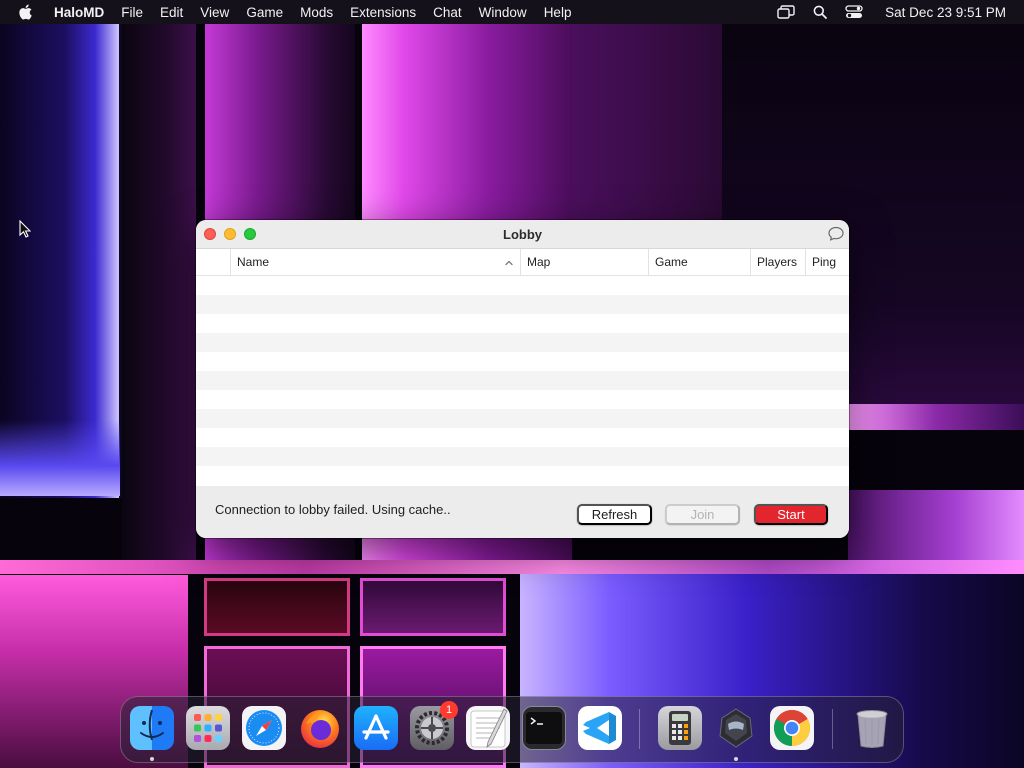  I want to click on menu-app-name: HaloMD, so click(79, 12).